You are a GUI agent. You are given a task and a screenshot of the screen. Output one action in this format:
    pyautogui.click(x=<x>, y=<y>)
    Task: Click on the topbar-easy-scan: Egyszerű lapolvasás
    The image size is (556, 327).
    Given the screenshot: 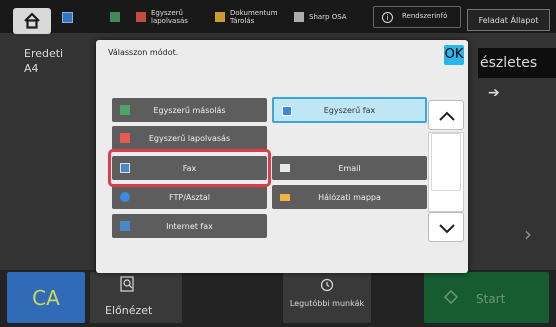 What is the action you would take?
    pyautogui.click(x=173, y=17)
    